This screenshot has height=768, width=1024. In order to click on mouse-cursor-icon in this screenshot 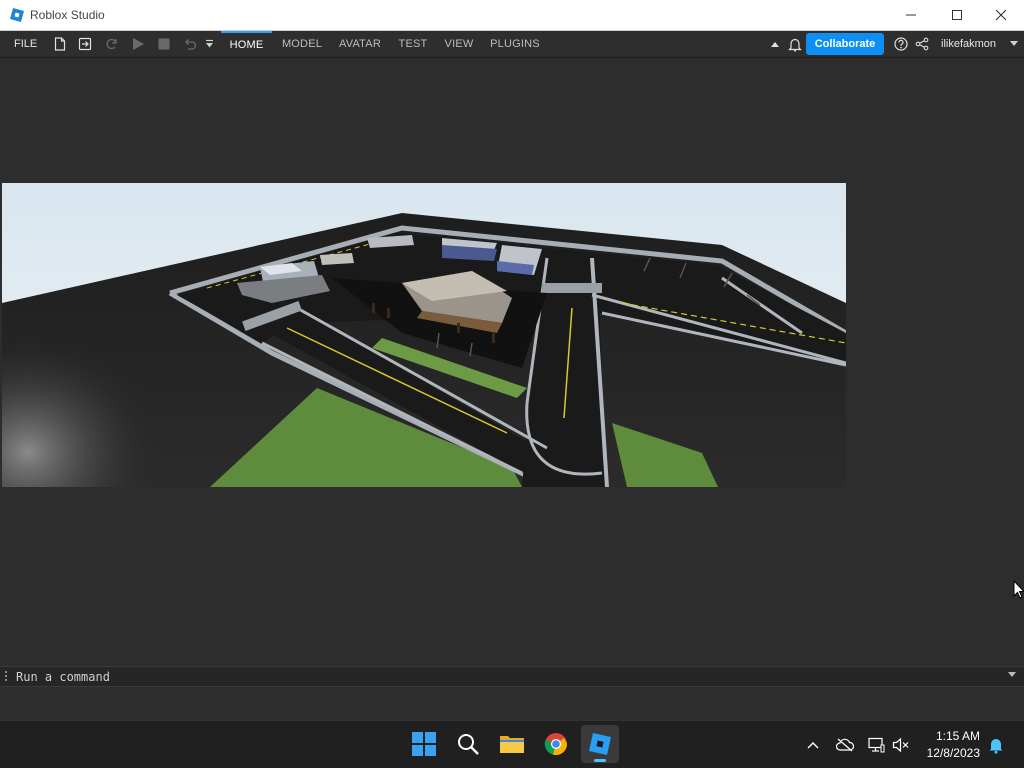, I will do `click(1018, 589)`.